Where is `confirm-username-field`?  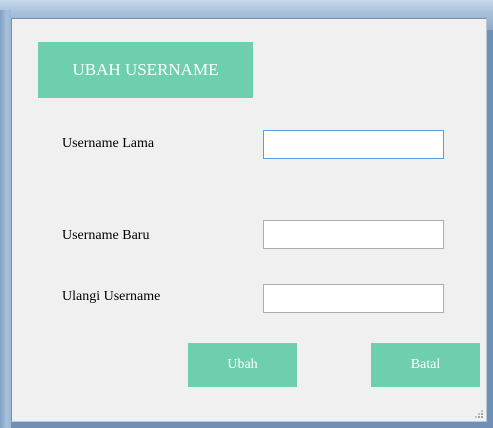 confirm-username-field is located at coordinates (353, 298).